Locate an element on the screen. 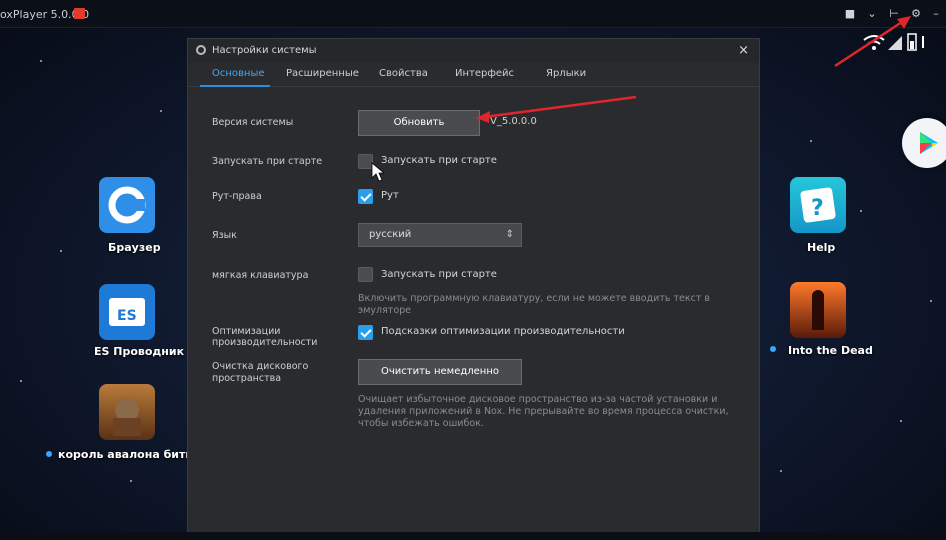 The image size is (946, 540). help-app-label: Help is located at coordinates (821, 247).